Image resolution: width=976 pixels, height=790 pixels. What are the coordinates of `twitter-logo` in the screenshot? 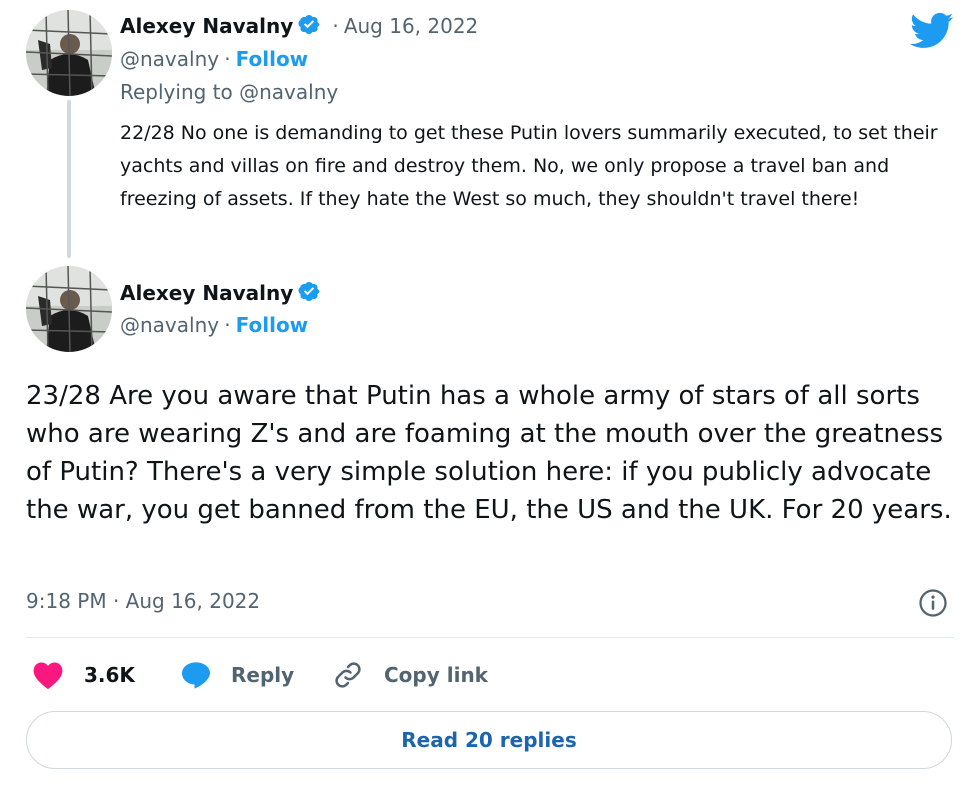 It's located at (932, 33).